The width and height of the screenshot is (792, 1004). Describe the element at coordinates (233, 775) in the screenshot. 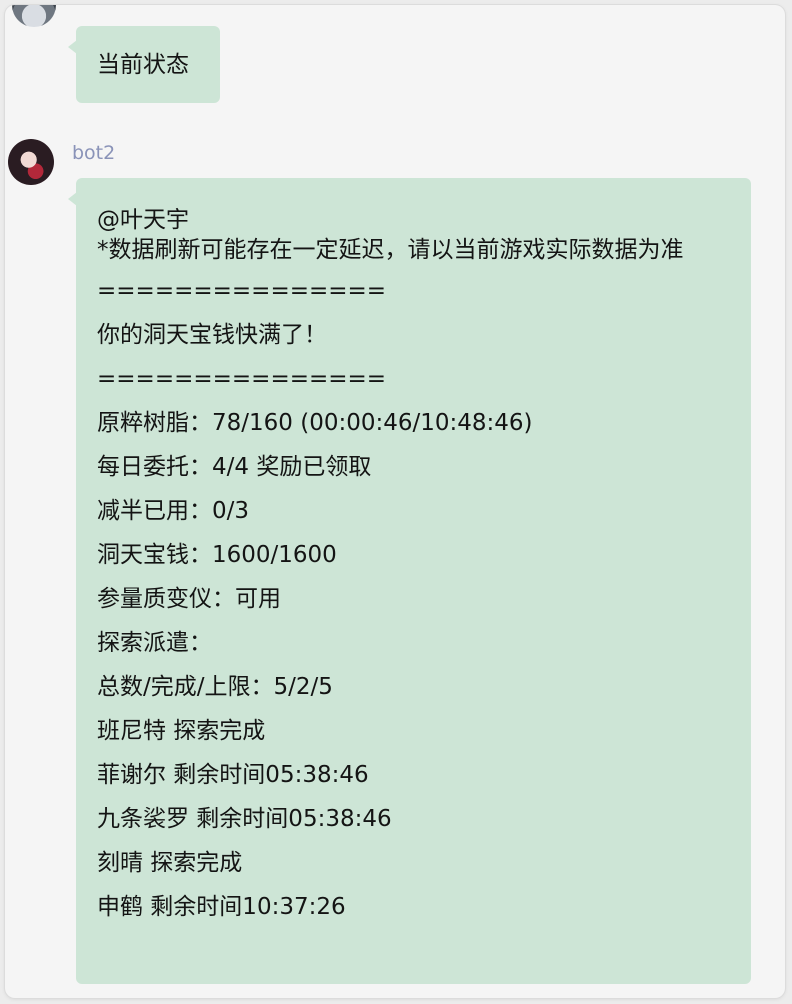

I see `message-line: 菲谢尔 剩余时间05:38:46` at that location.